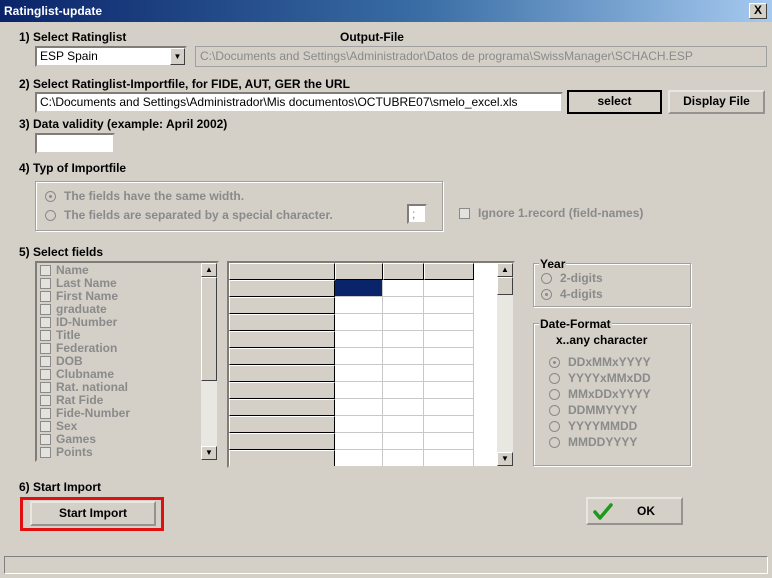  I want to click on field-label: First Name, so click(87, 296).